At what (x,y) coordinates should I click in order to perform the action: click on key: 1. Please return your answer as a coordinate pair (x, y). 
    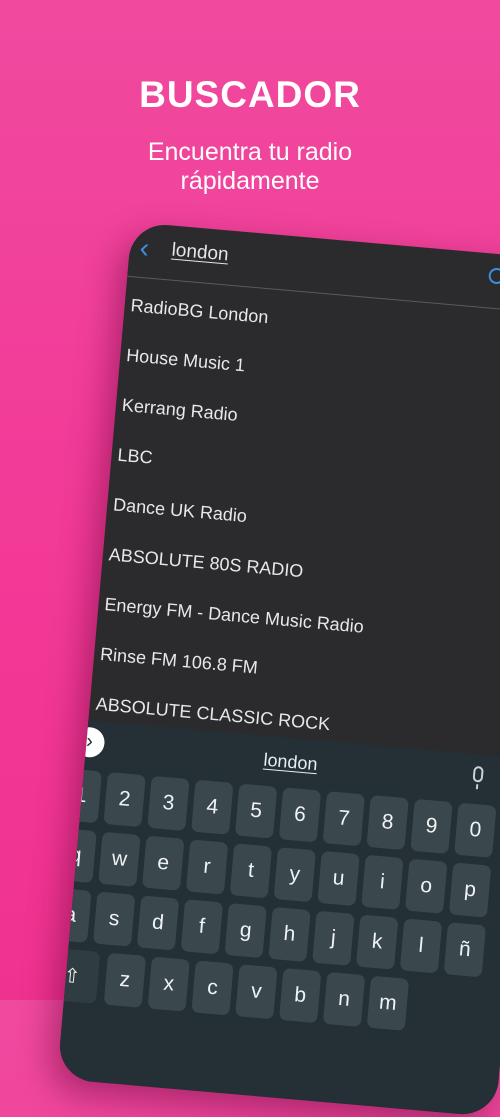
    Looking at the image, I should click on (80, 796).